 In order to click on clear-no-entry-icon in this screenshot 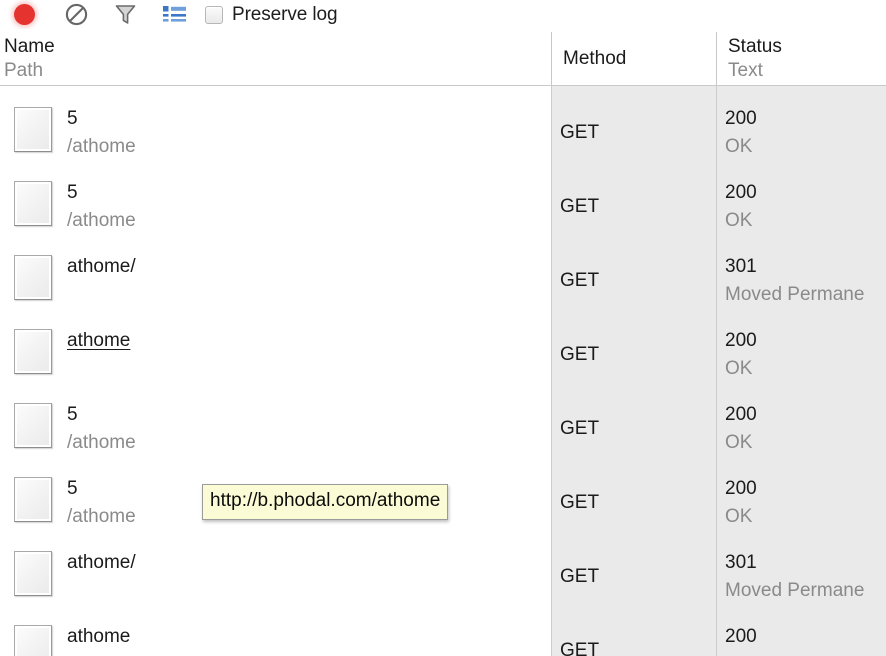, I will do `click(76, 14)`.